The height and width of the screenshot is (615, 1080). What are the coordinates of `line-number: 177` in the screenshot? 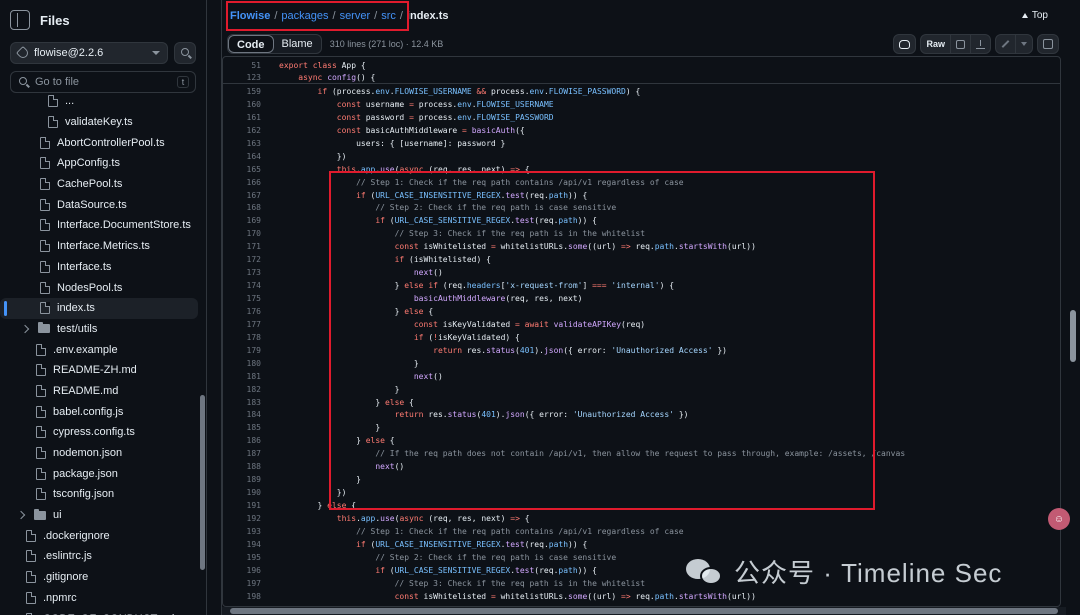 It's located at (242, 325).